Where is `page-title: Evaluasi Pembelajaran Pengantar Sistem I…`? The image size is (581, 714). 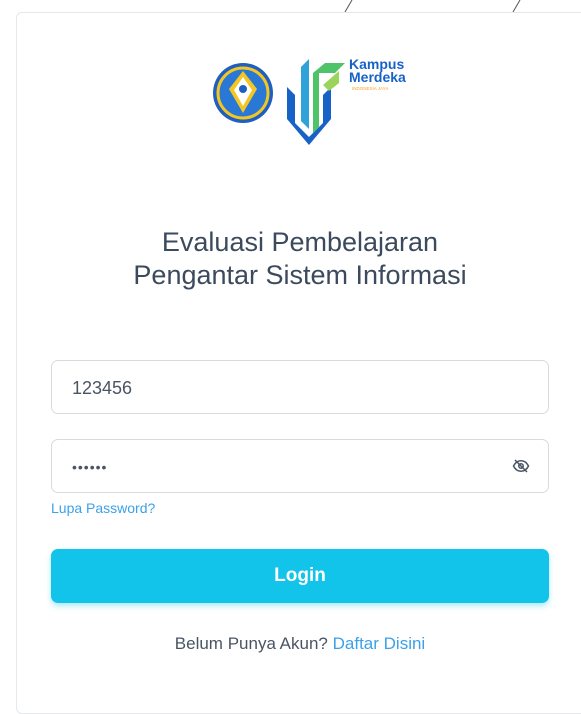 page-title: Evaluasi Pembelajaran Pengantar Sistem I… is located at coordinates (300, 259).